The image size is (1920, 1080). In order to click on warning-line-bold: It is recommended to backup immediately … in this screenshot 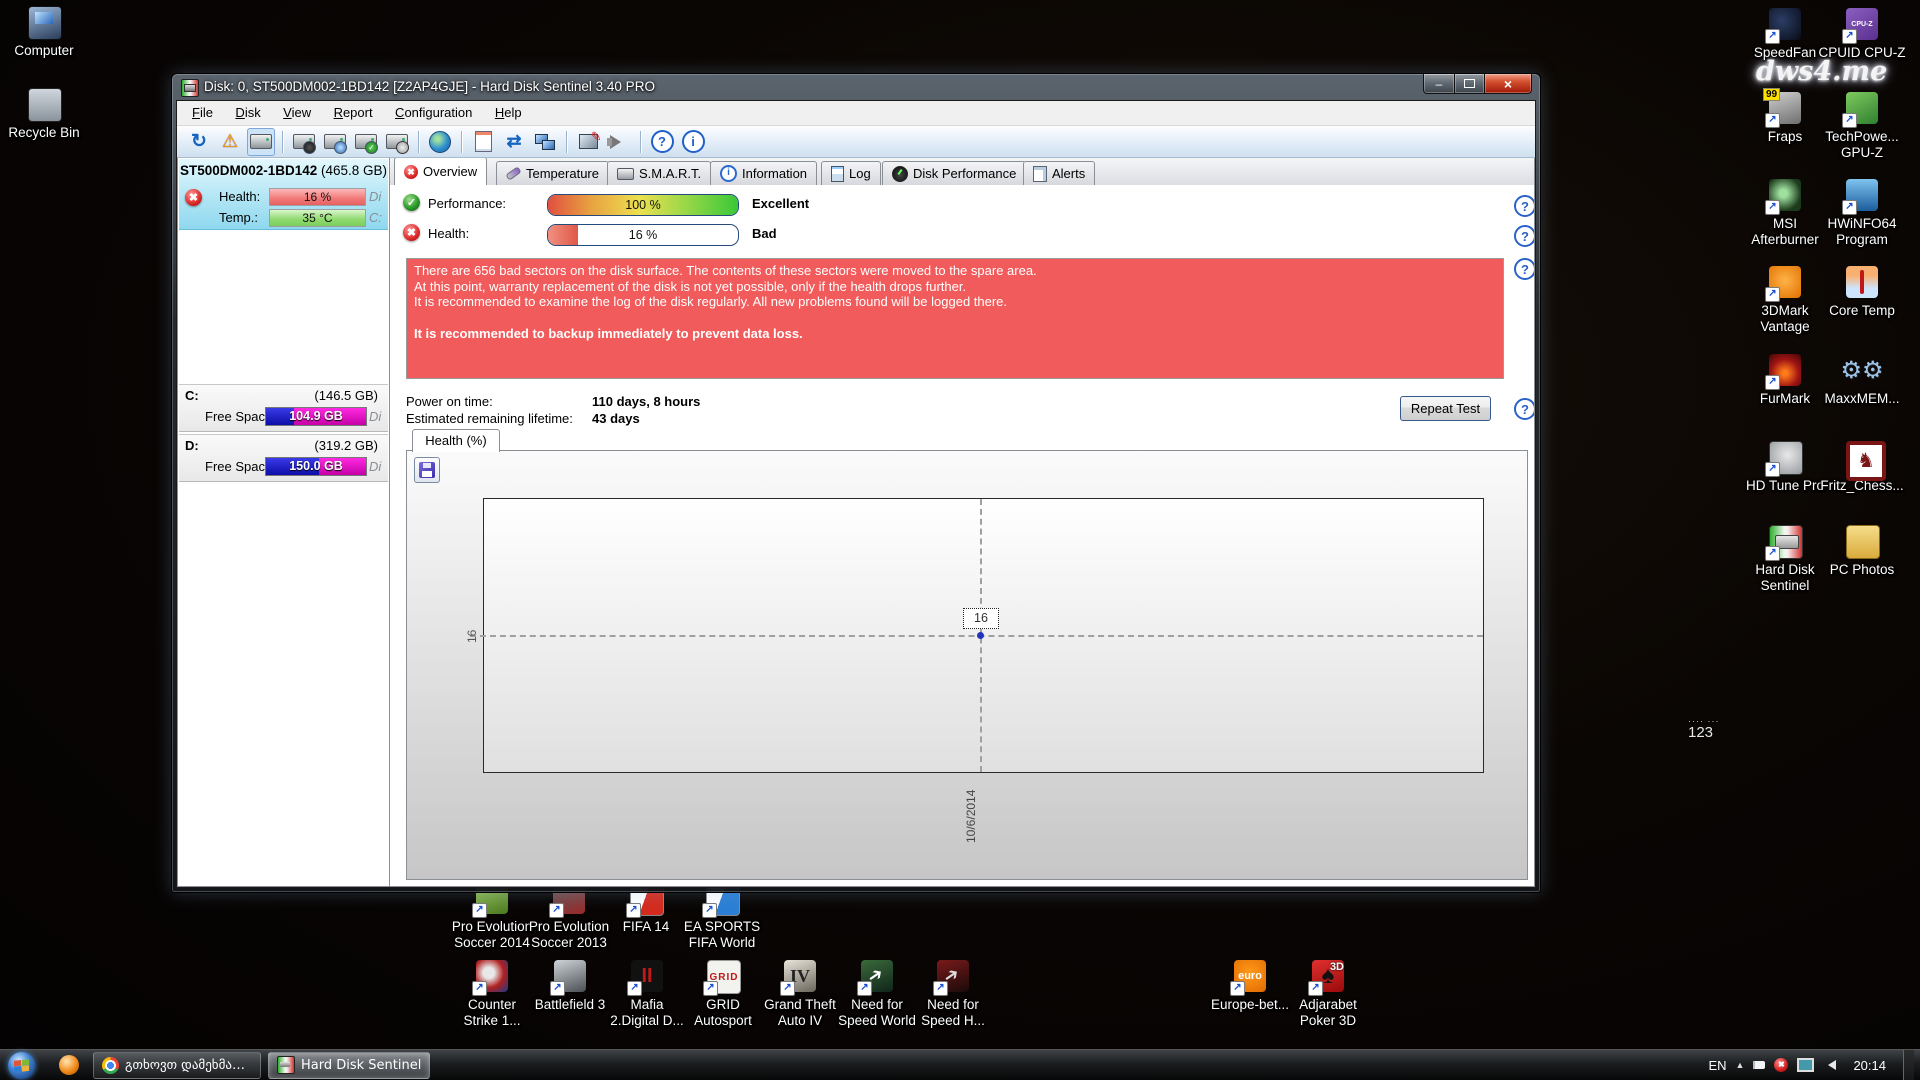, I will do `click(608, 333)`.